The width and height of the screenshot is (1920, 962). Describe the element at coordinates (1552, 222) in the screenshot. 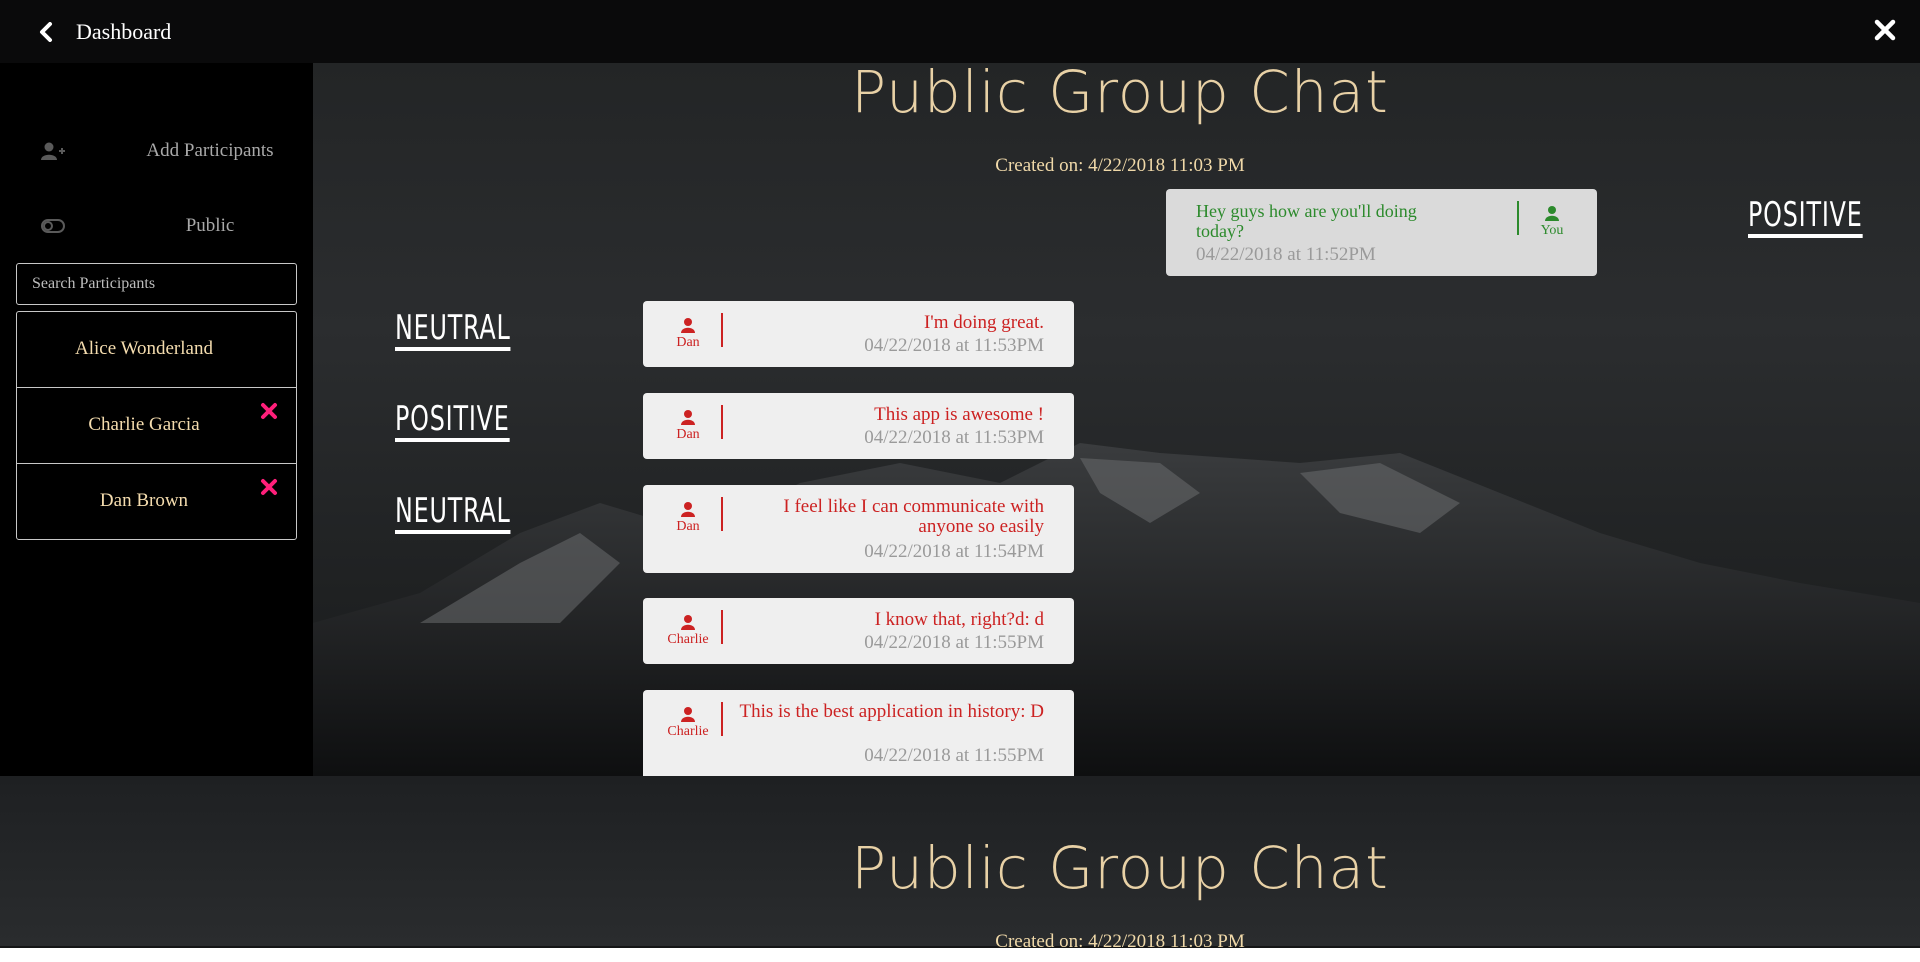

I see `message-sender: You` at that location.